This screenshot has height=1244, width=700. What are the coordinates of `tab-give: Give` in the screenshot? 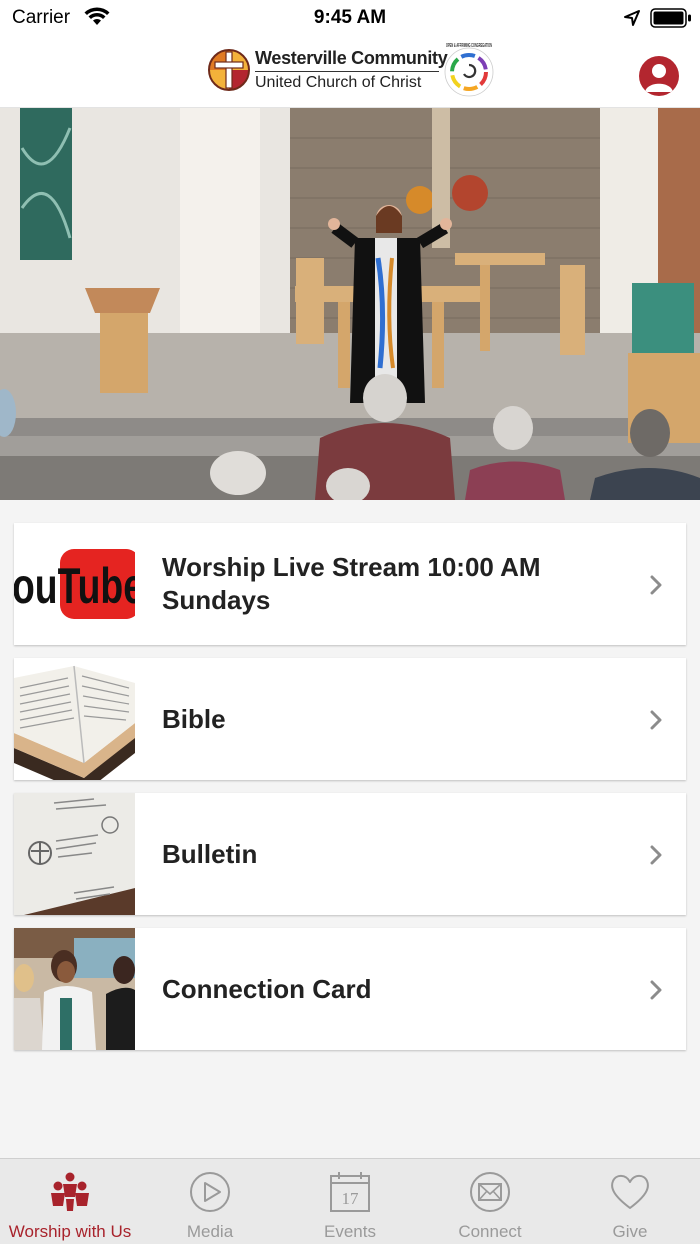 It's located at (630, 1201).